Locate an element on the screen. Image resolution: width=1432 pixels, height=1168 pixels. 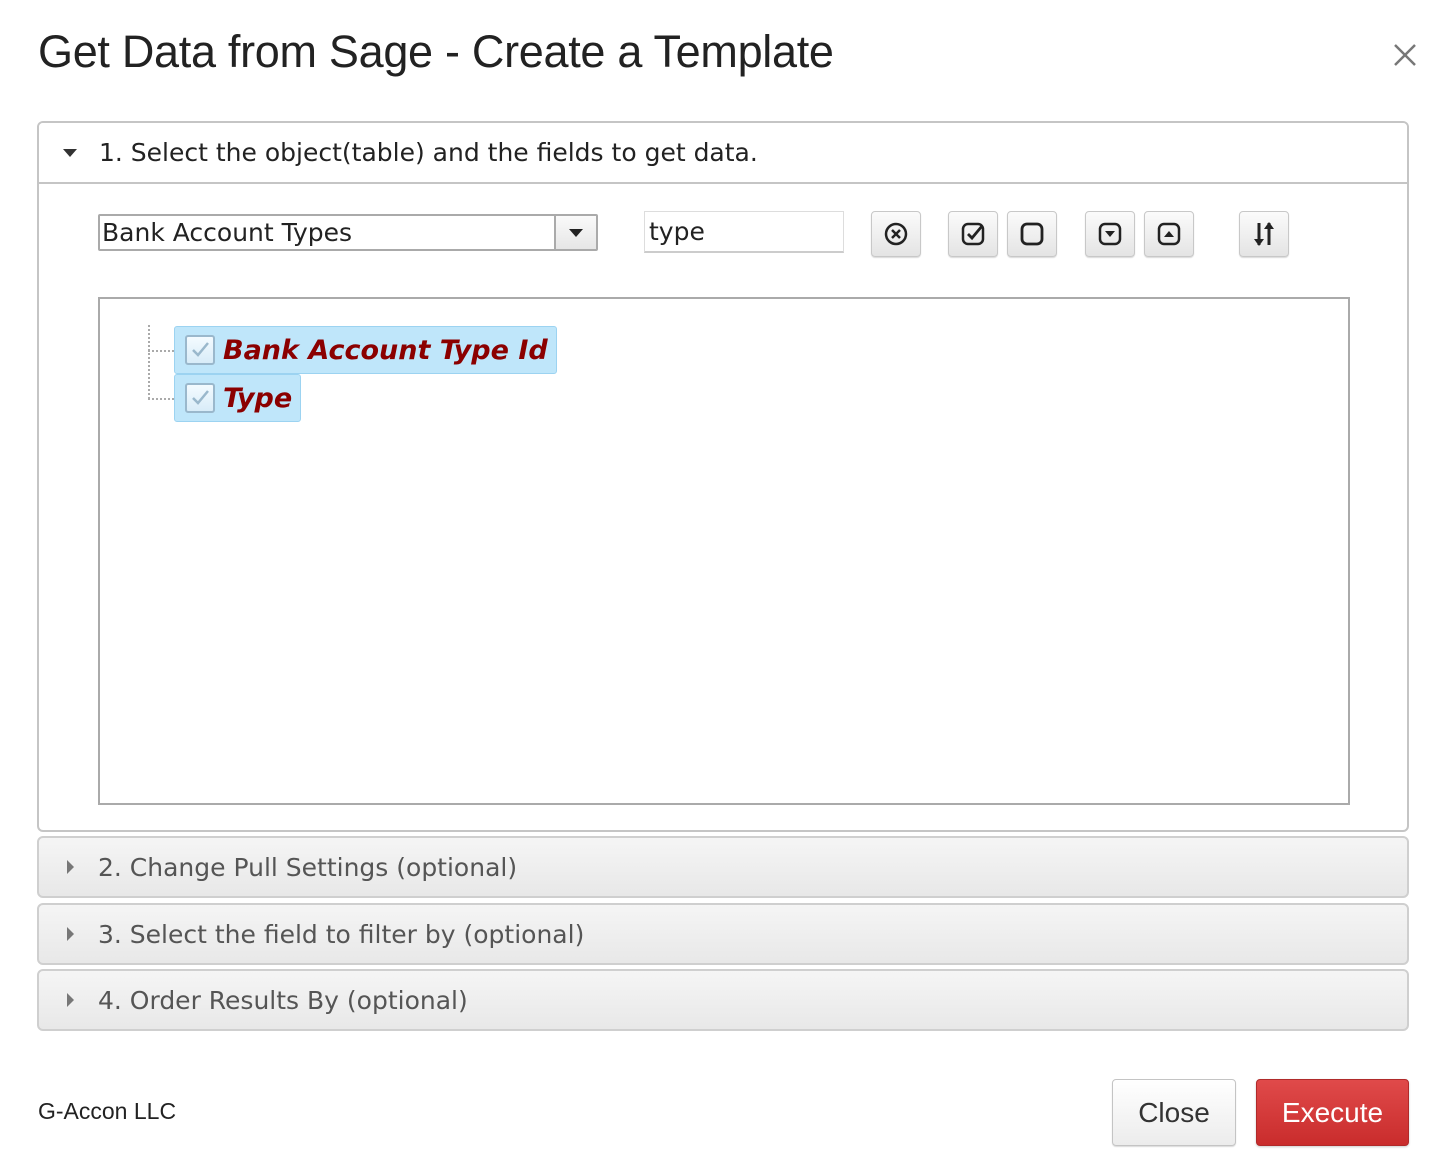
close-button: Close is located at coordinates (1174, 1112).